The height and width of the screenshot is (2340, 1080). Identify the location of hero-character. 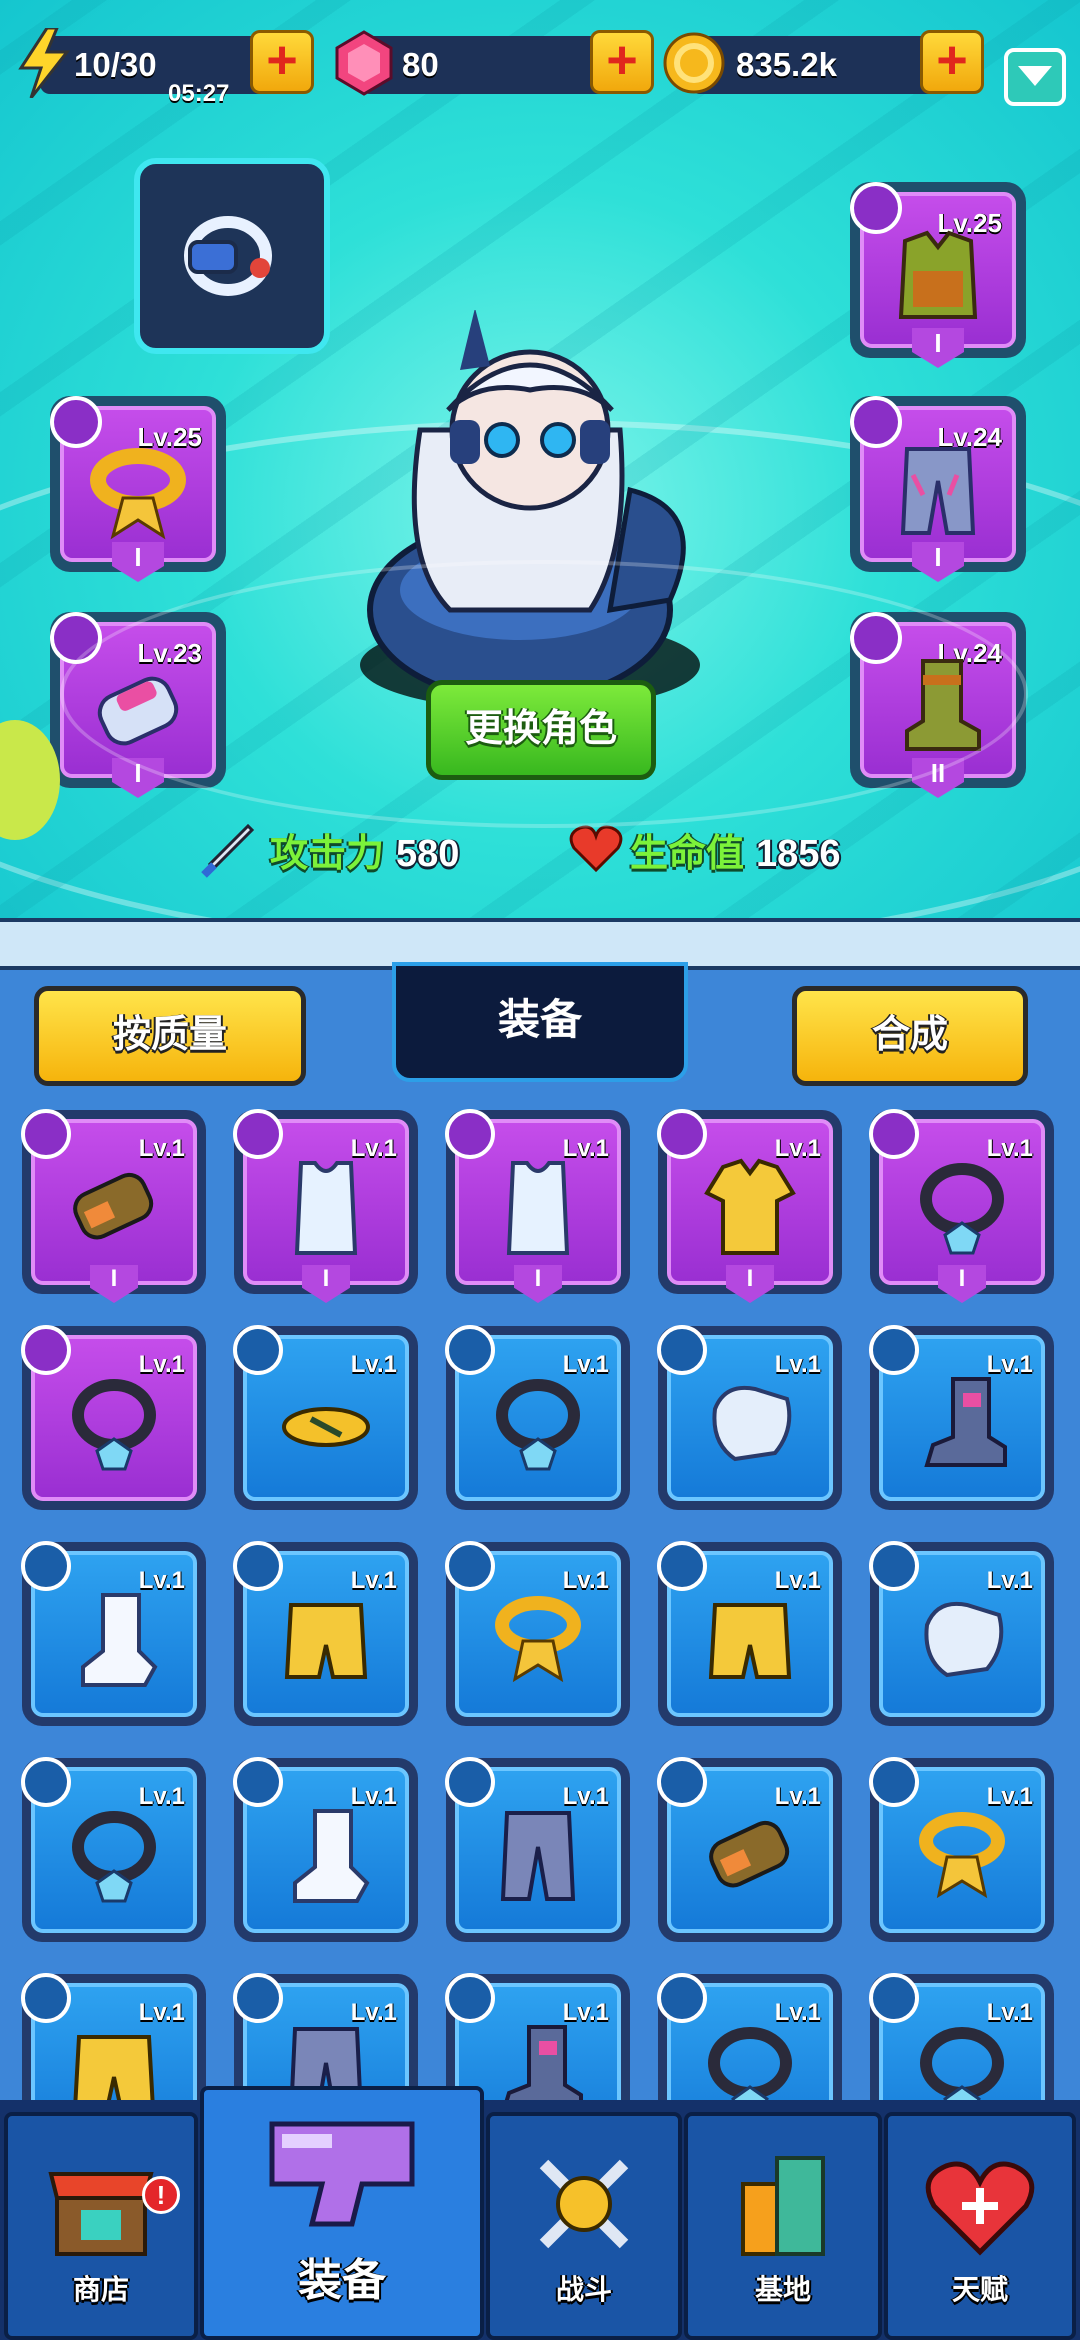
(535, 520).